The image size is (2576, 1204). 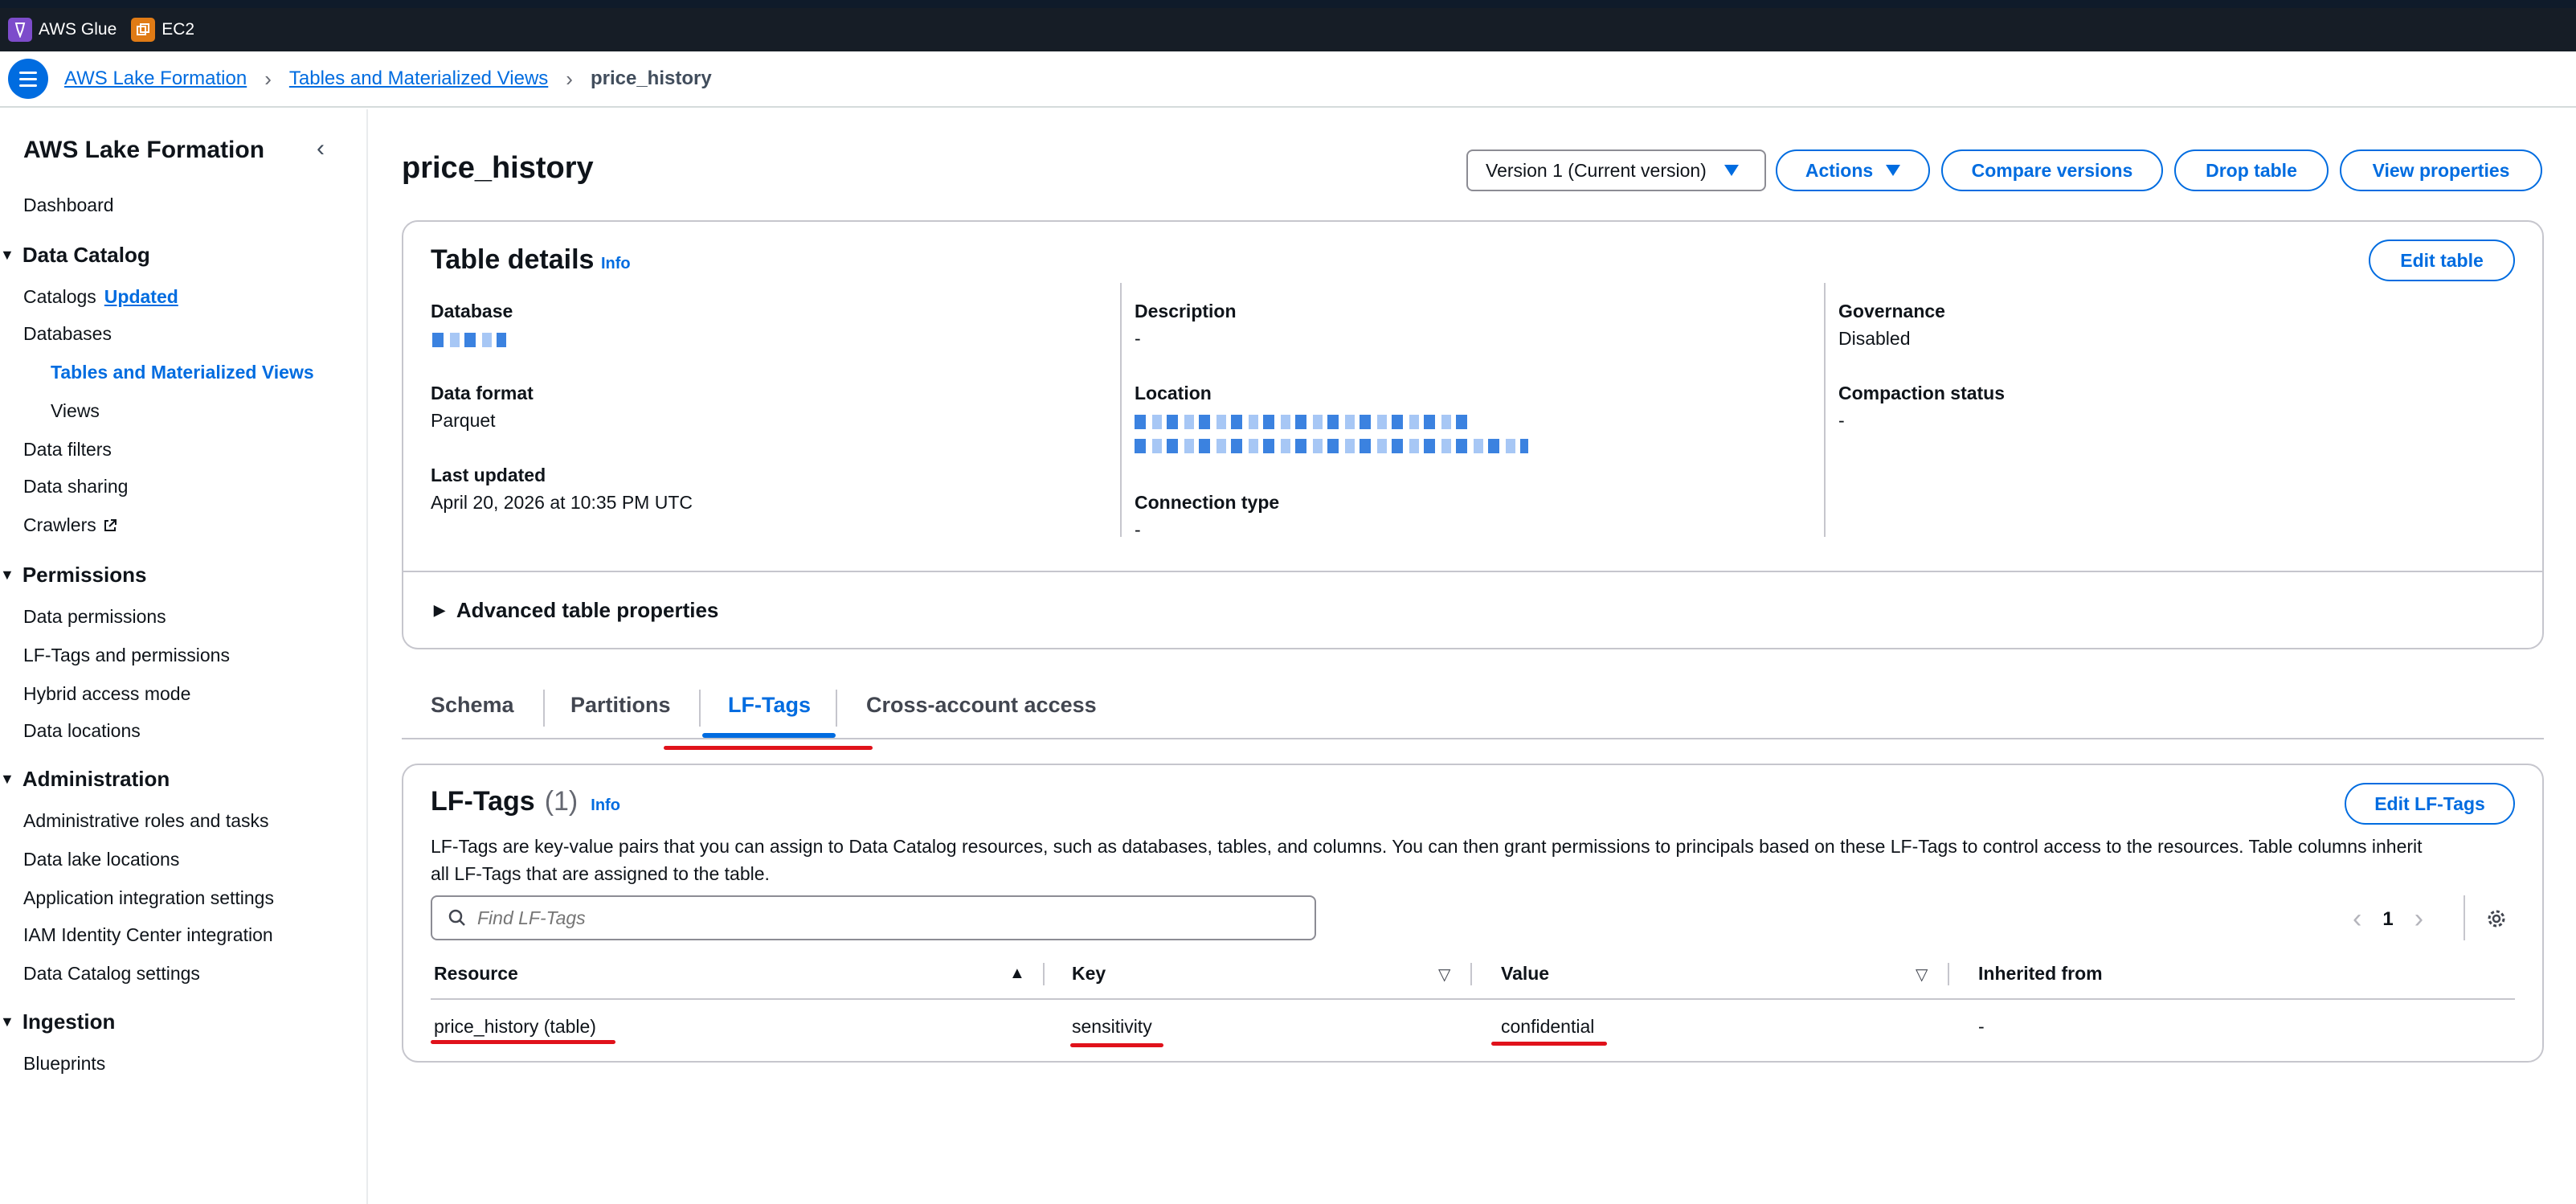 What do you see at coordinates (1596, 170) in the screenshot?
I see `version-select-value: Version 1 (Current version)` at bounding box center [1596, 170].